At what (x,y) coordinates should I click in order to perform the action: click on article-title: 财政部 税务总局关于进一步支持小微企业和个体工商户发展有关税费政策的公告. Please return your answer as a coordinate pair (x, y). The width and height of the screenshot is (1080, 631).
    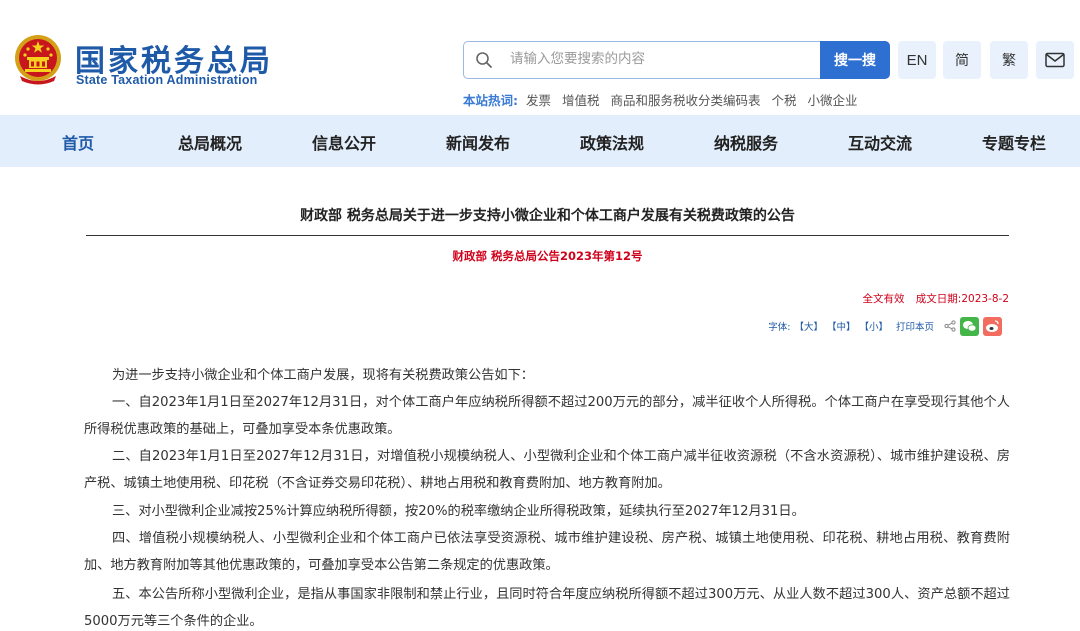
    Looking at the image, I should click on (547, 216).